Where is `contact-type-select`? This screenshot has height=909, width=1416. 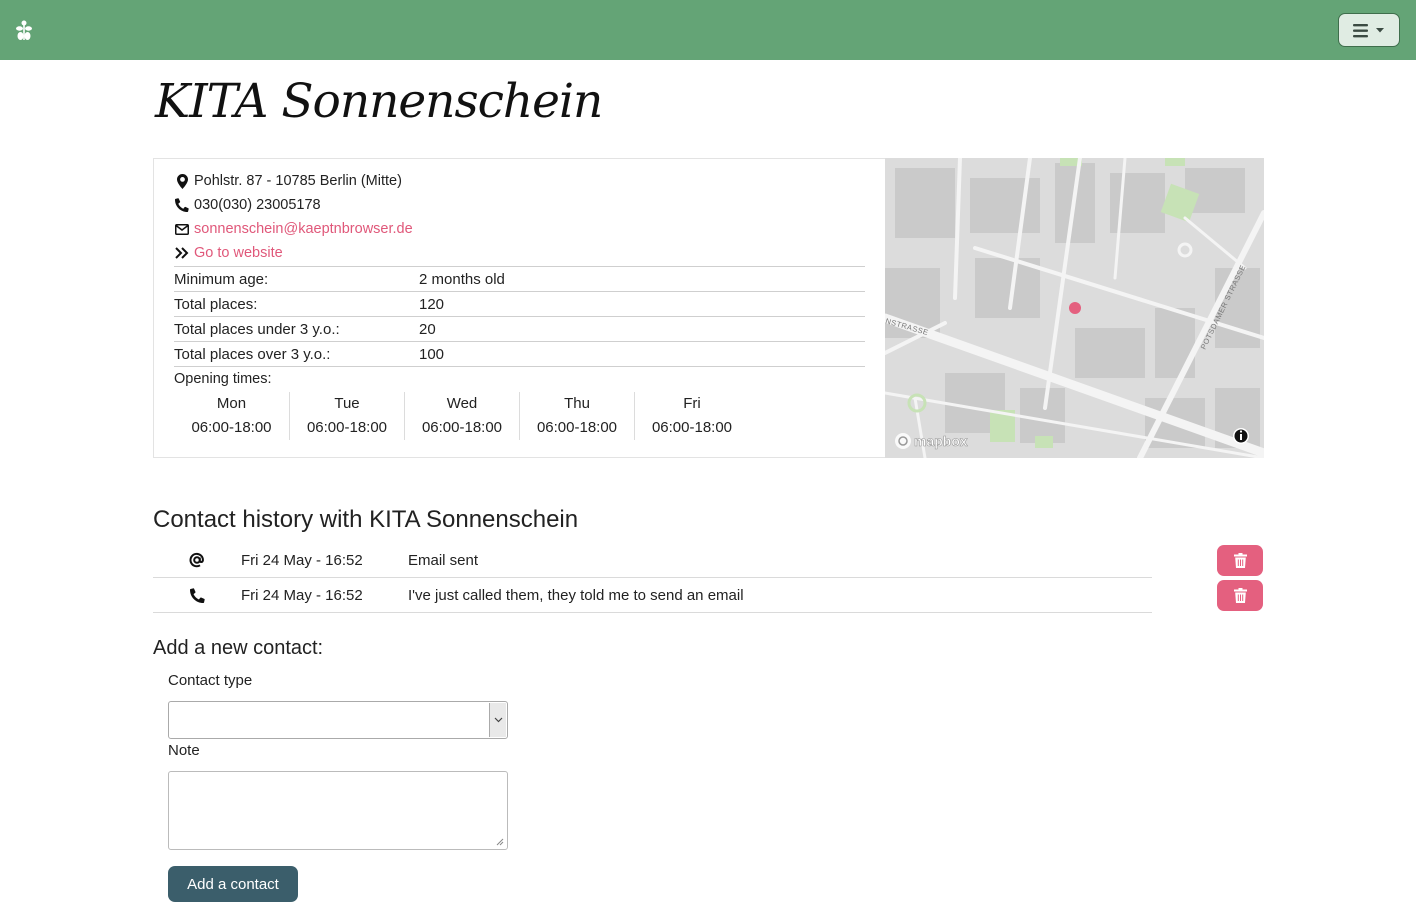
contact-type-select is located at coordinates (338, 720).